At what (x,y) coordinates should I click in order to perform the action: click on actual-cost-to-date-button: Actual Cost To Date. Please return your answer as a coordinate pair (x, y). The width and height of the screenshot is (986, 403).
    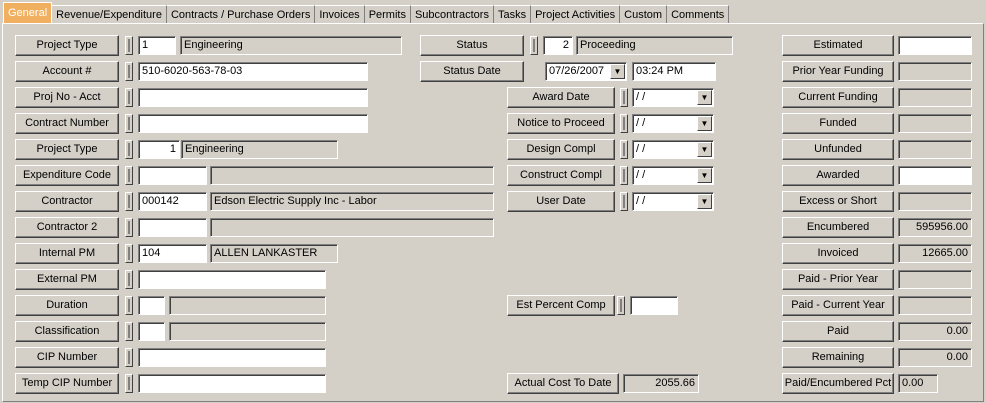
    Looking at the image, I should click on (563, 383).